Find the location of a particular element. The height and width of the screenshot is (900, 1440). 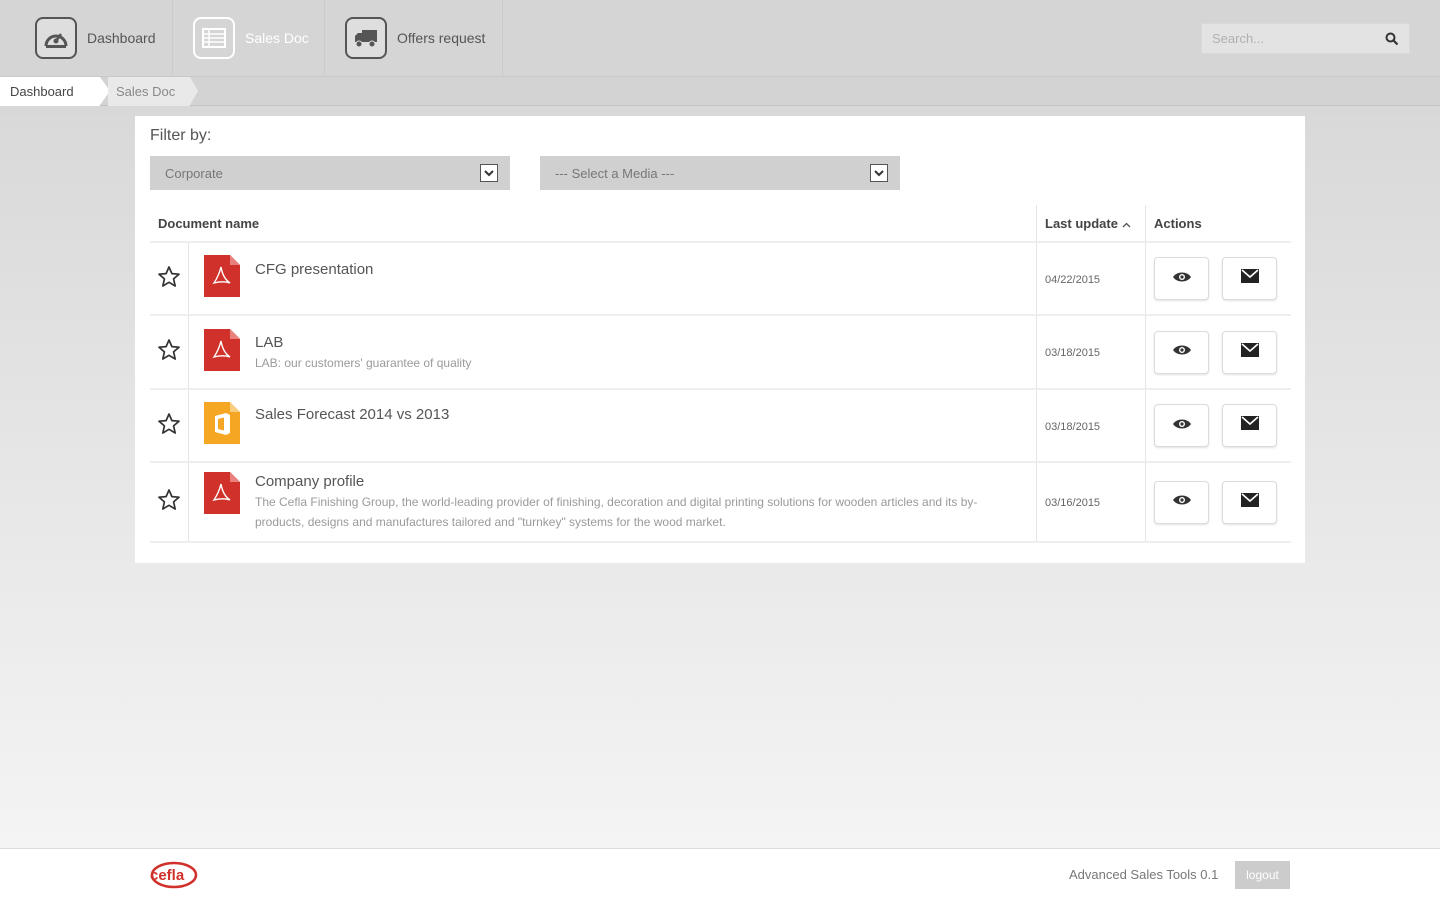

search-input is located at coordinates (1293, 38).